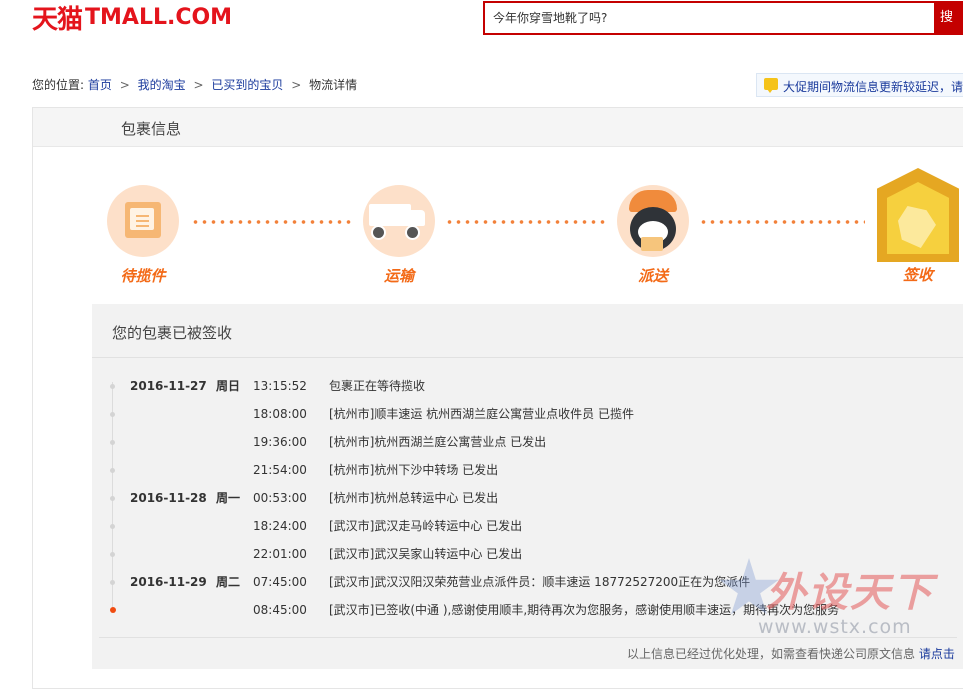 The image size is (963, 689). I want to click on search-input, so click(708, 18).